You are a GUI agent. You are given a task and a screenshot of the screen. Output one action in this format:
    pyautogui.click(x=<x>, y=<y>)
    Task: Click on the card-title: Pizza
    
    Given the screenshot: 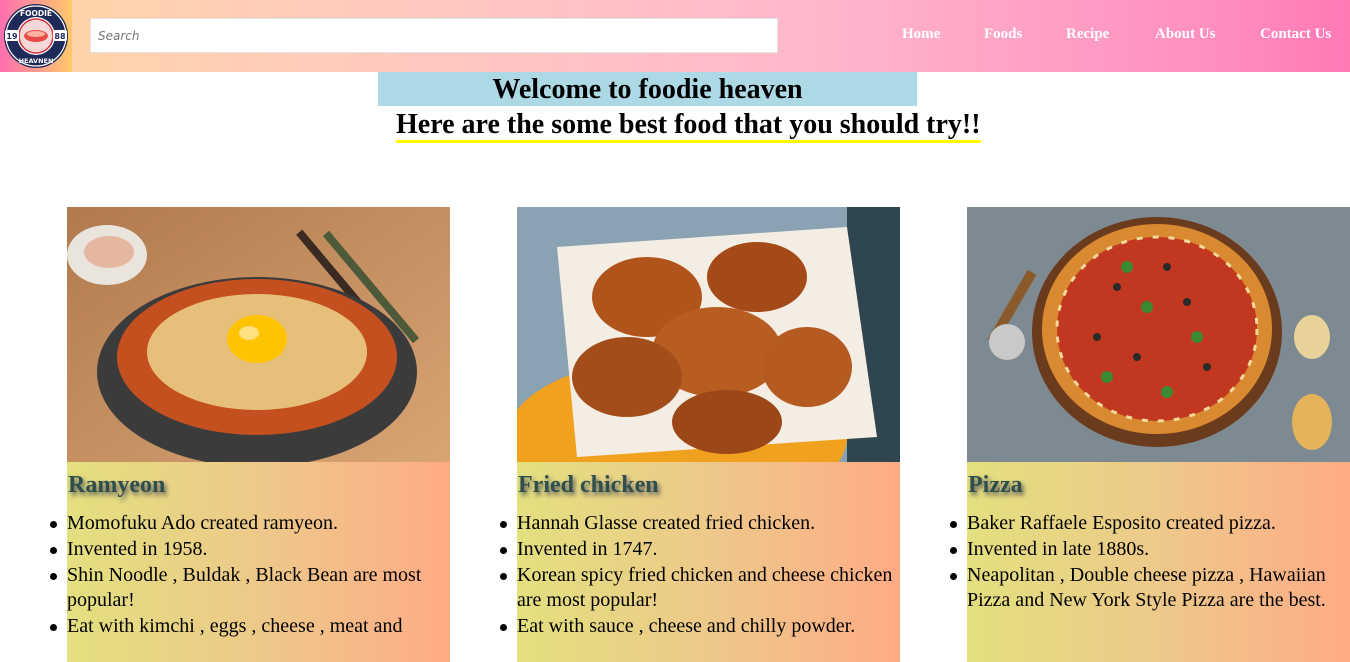 What is the action you would take?
    pyautogui.click(x=995, y=485)
    